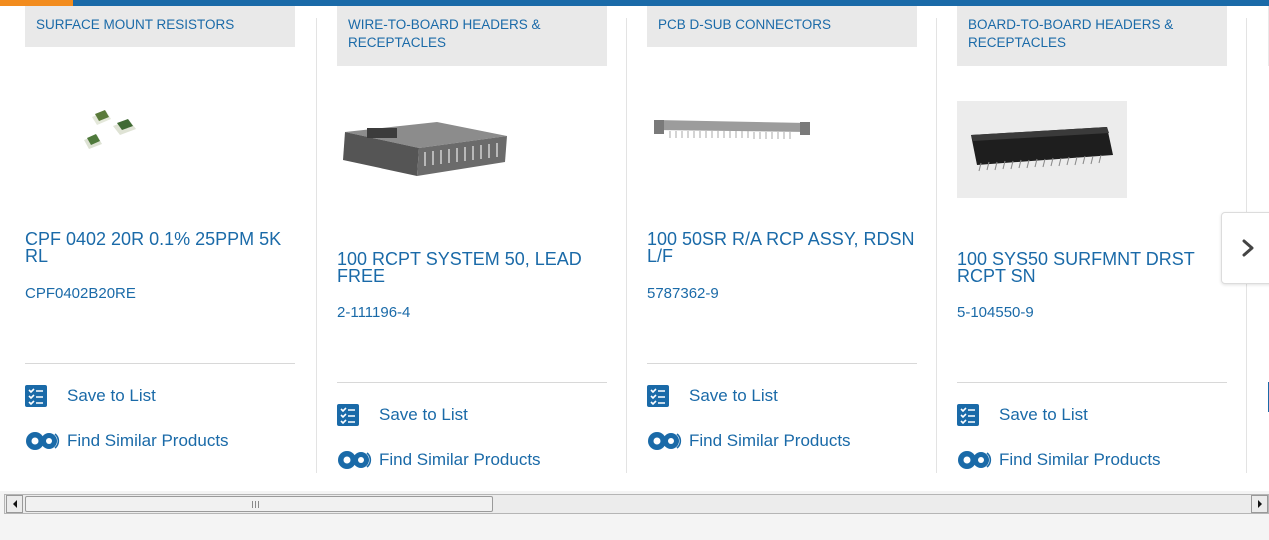 This screenshot has width=1269, height=540. Describe the element at coordinates (1248, 248) in the screenshot. I see `chevron-right-icon` at that location.